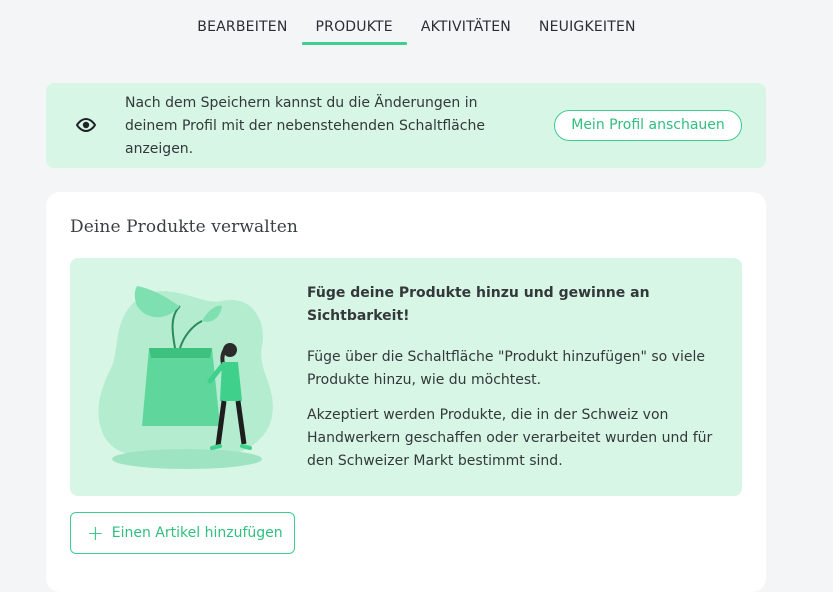  Describe the element at coordinates (466, 21) in the screenshot. I see `tab-aktivitaeten: AKTIVITÄTEN` at that location.